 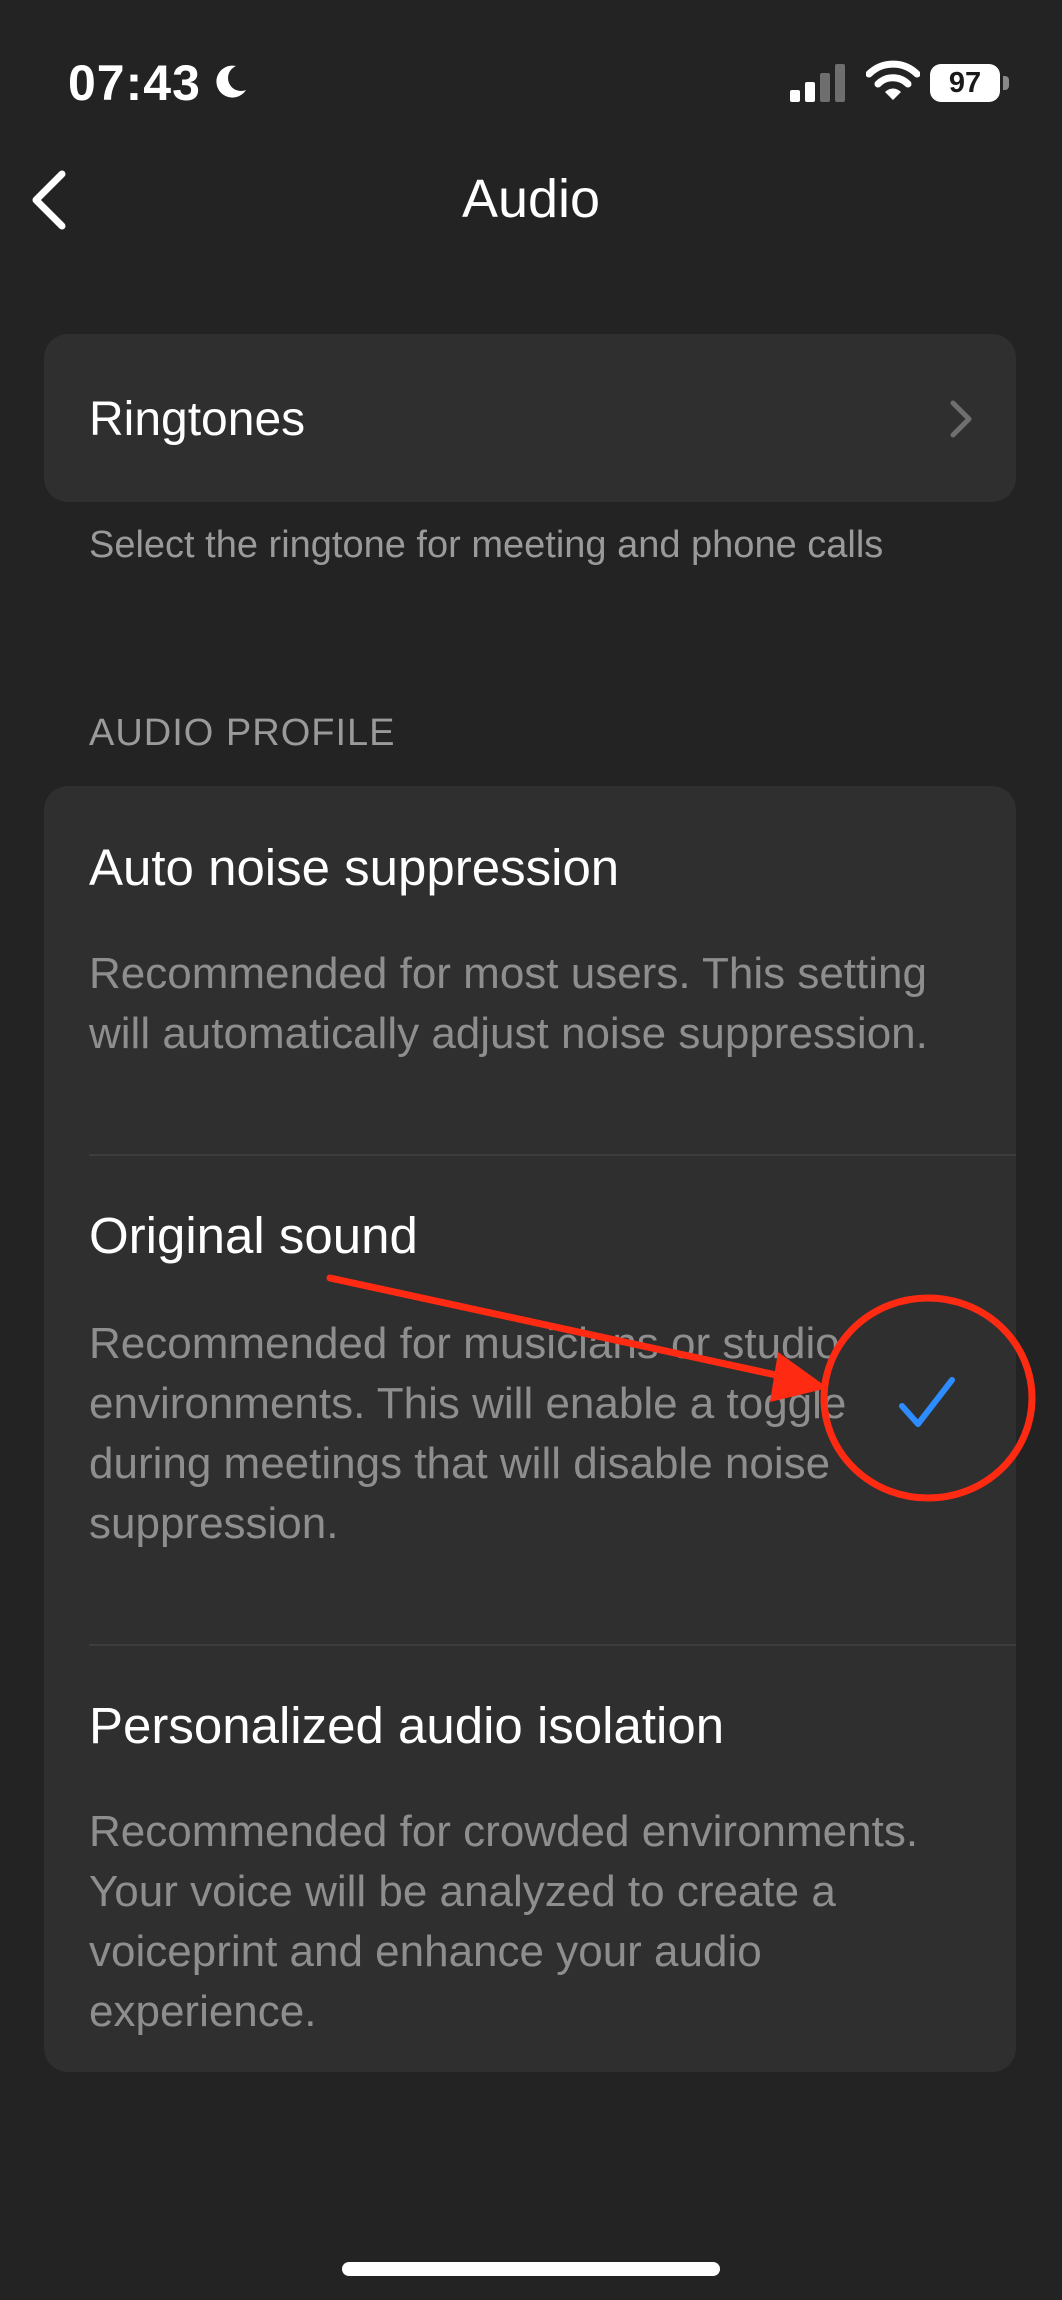 I want to click on wifi-icon, so click(x=893, y=80).